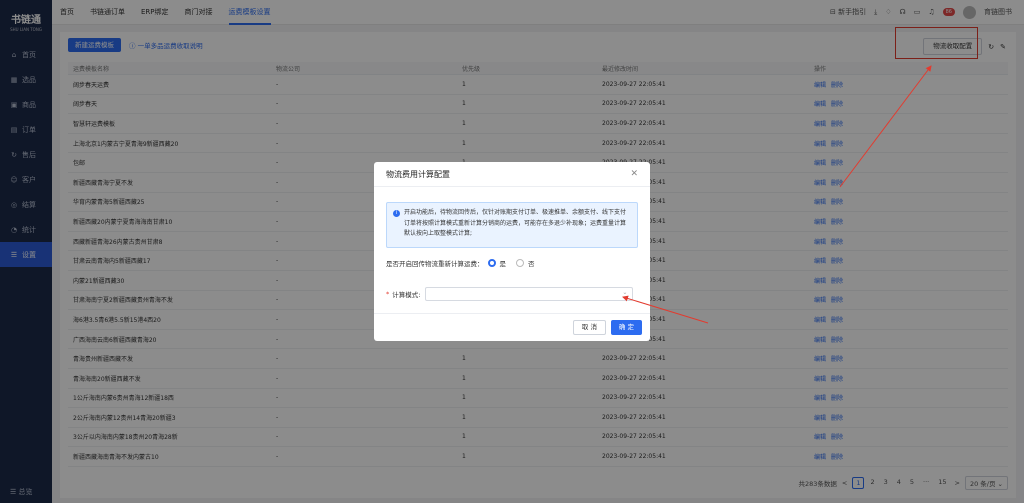  What do you see at coordinates (665, 309) in the screenshot?
I see `arrow-to-calc-mode` at bounding box center [665, 309].